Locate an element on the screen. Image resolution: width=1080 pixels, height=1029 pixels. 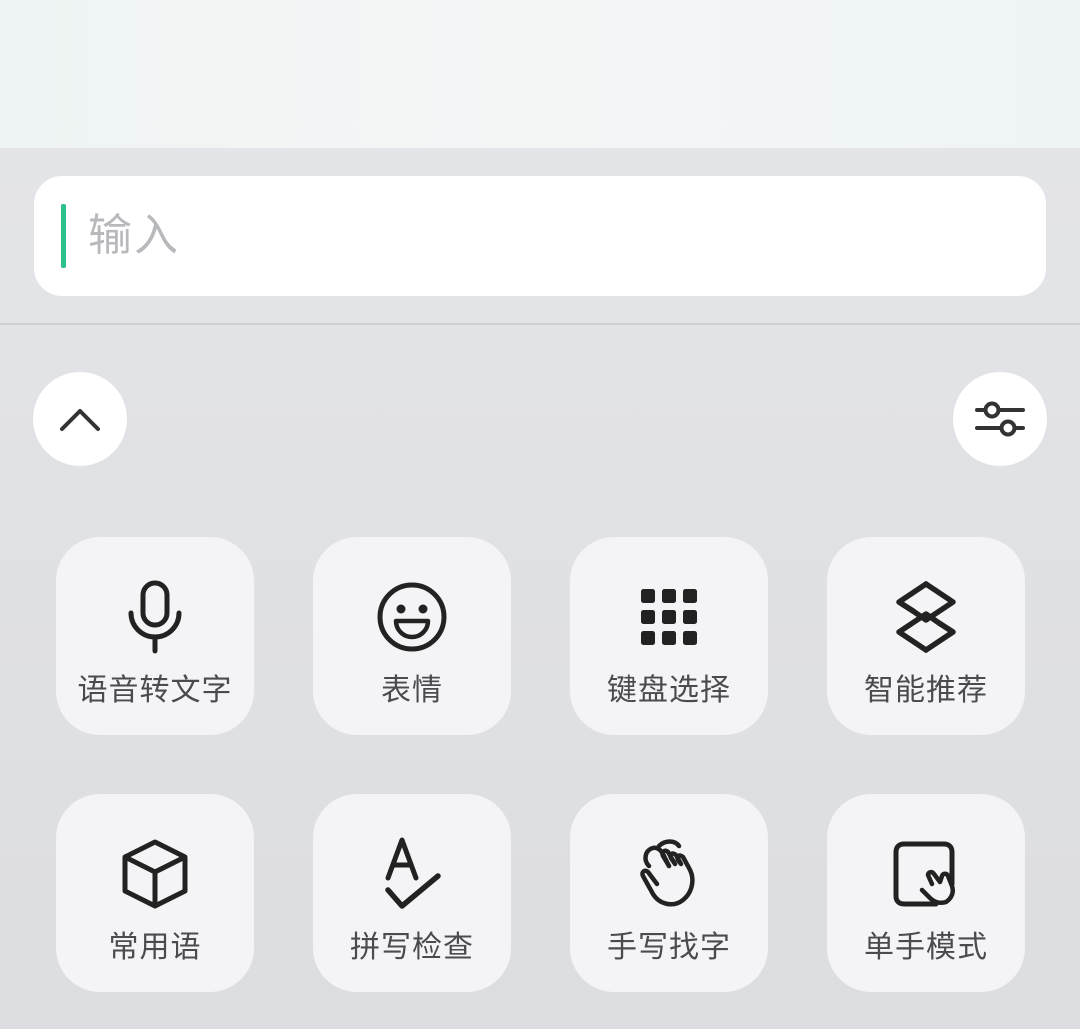
collapse-button is located at coordinates (80, 419).